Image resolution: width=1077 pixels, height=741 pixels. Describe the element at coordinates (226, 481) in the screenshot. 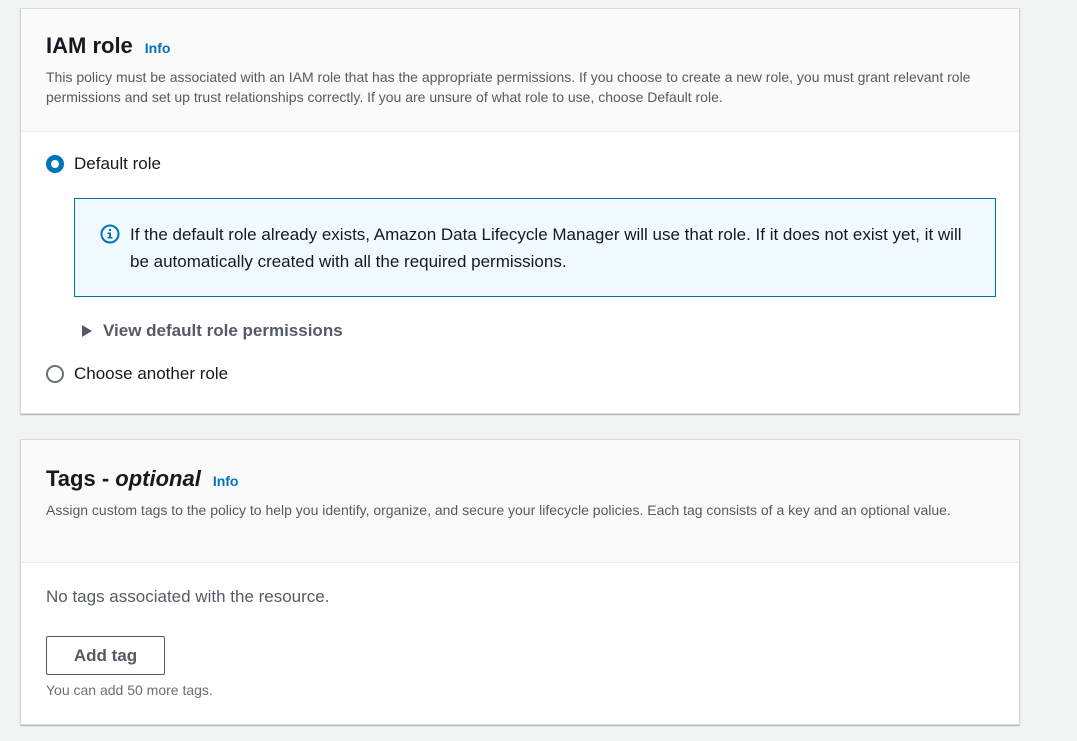

I see `tags-info-link: Info` at that location.